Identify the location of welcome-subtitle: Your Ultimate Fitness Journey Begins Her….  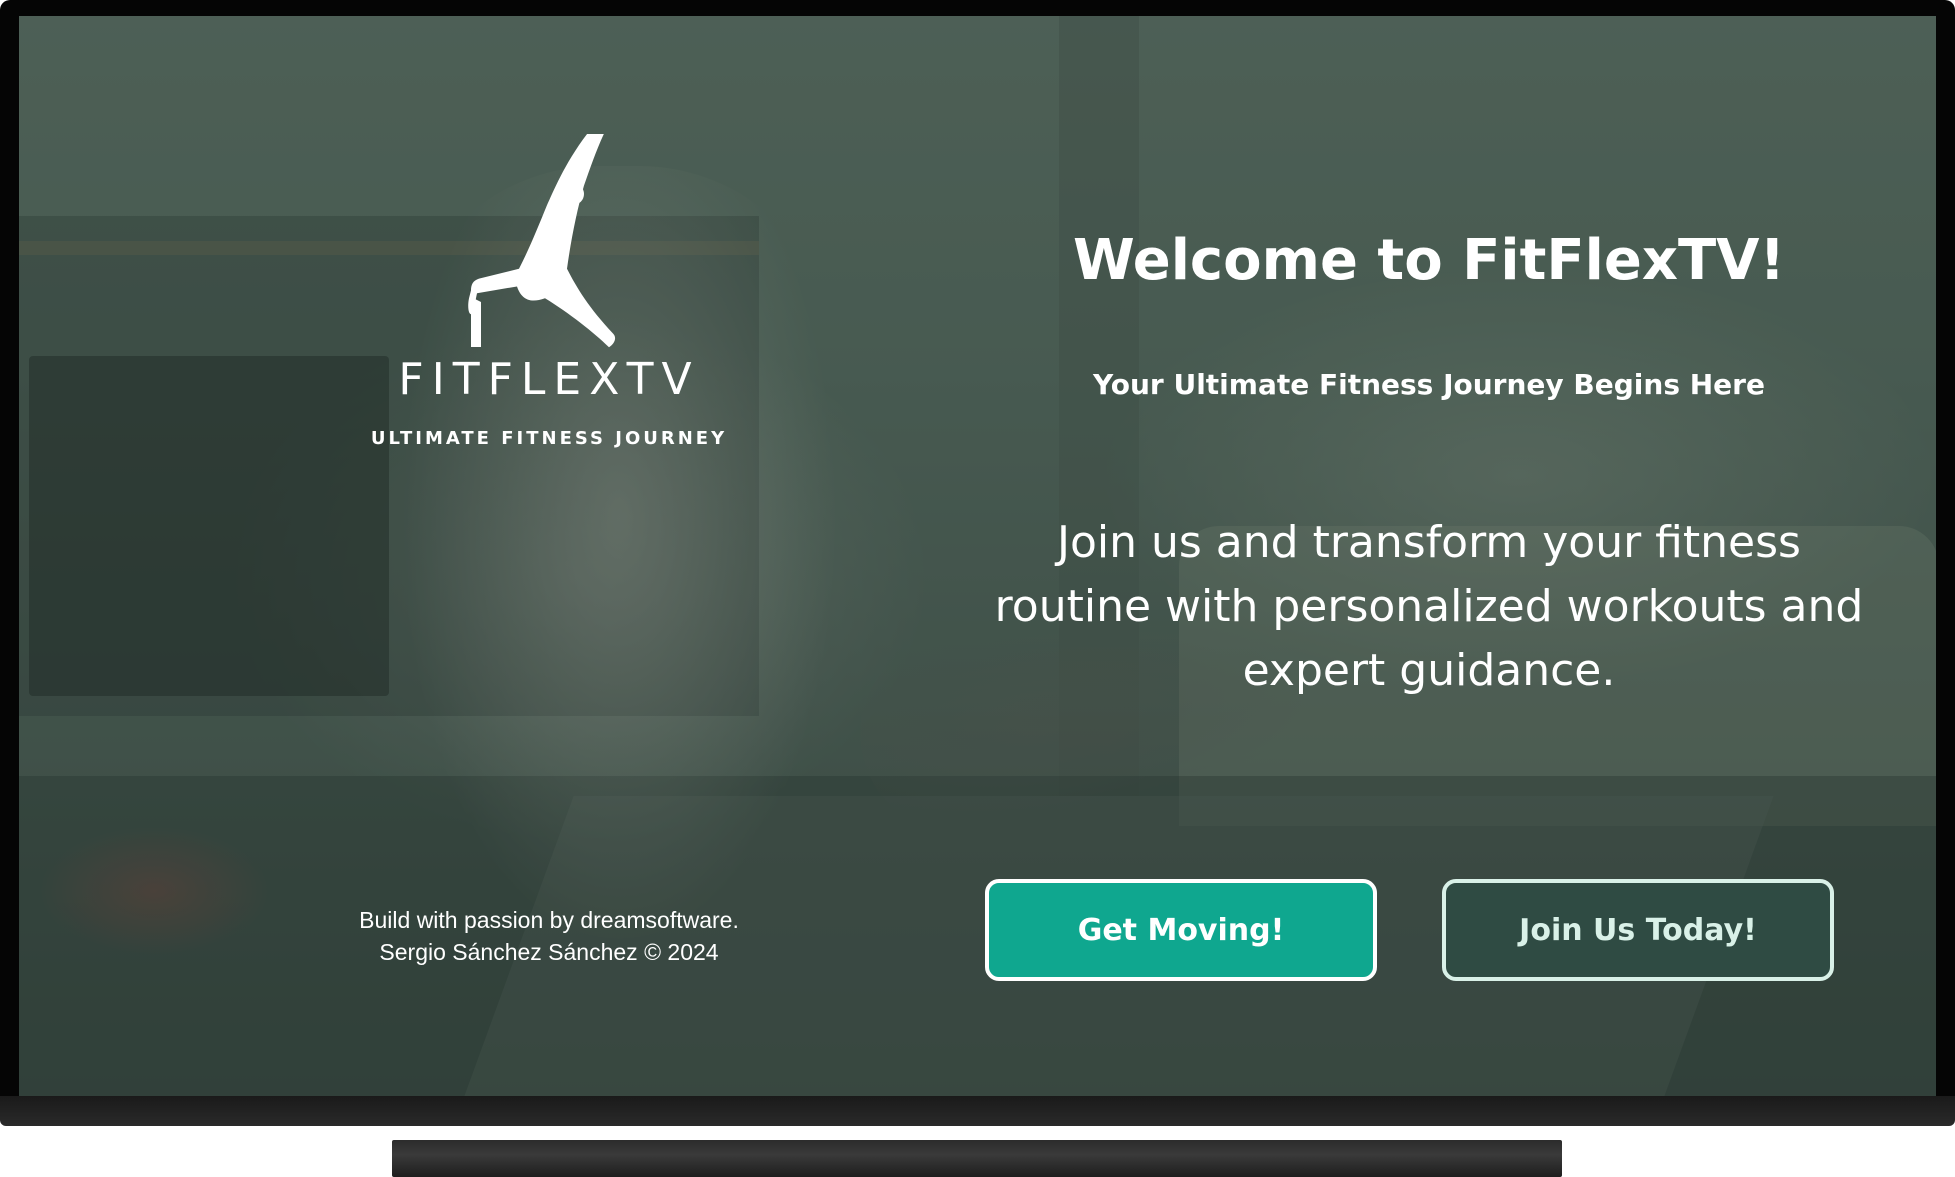
(1429, 384).